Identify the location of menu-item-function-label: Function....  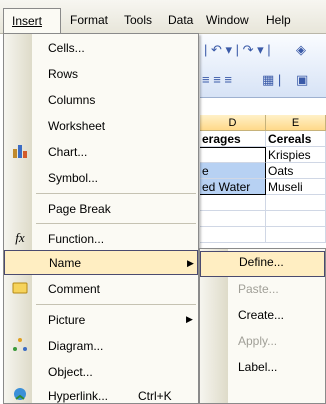
(76, 239).